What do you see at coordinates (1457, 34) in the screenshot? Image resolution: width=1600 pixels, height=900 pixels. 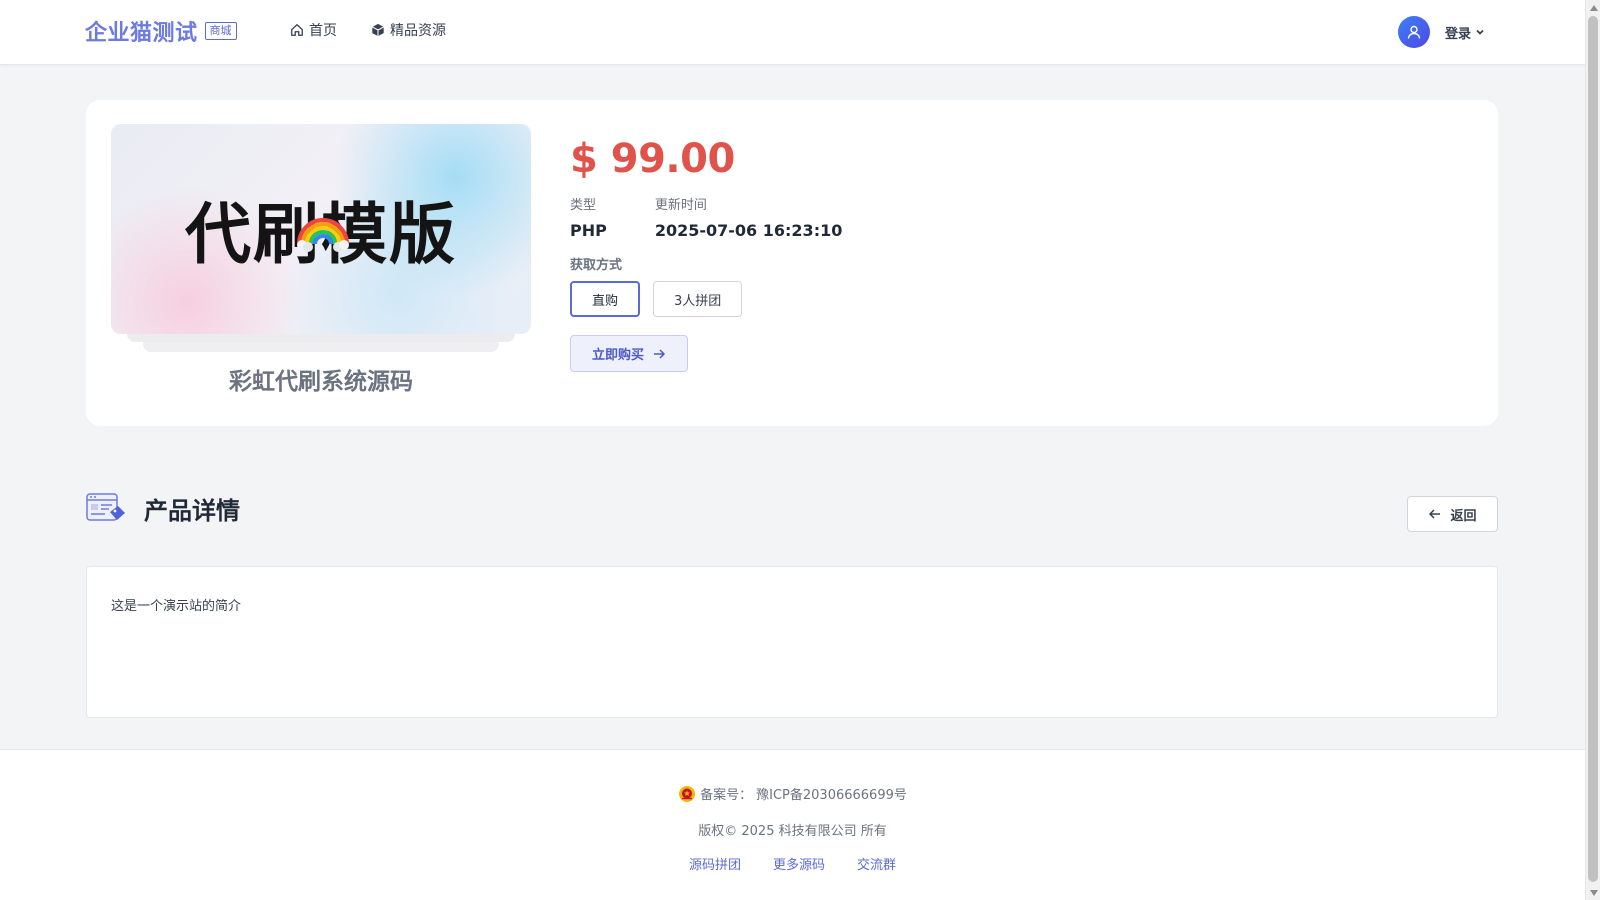 I see `login-label: 登录` at bounding box center [1457, 34].